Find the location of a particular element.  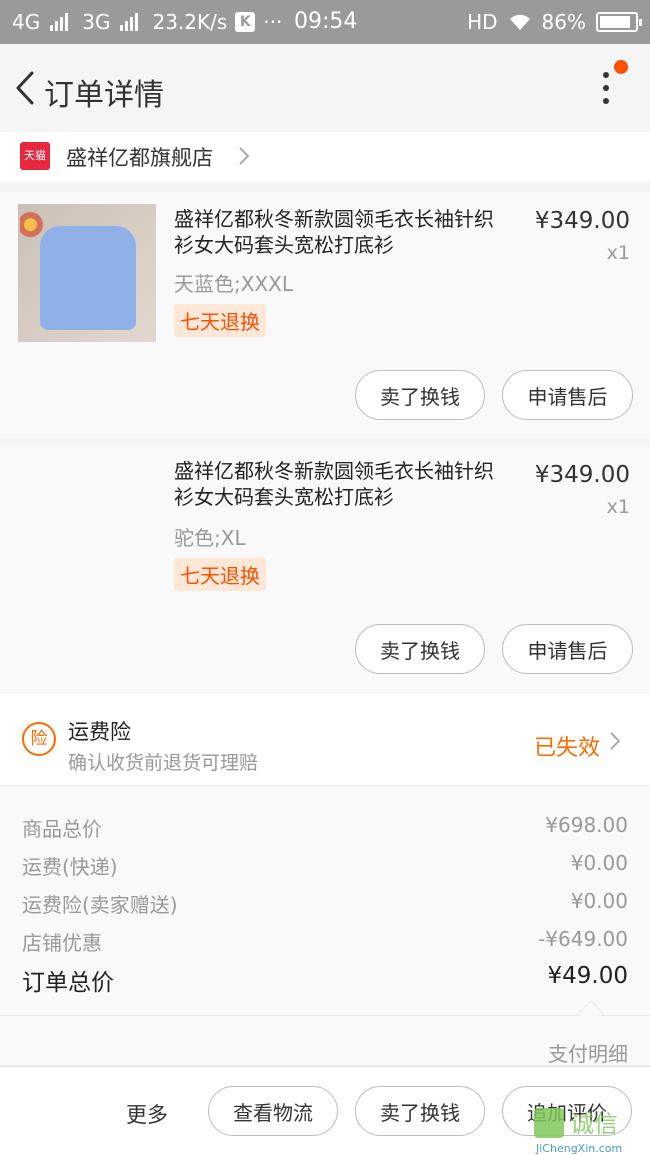

insurance-icon: 险 is located at coordinates (39, 739).